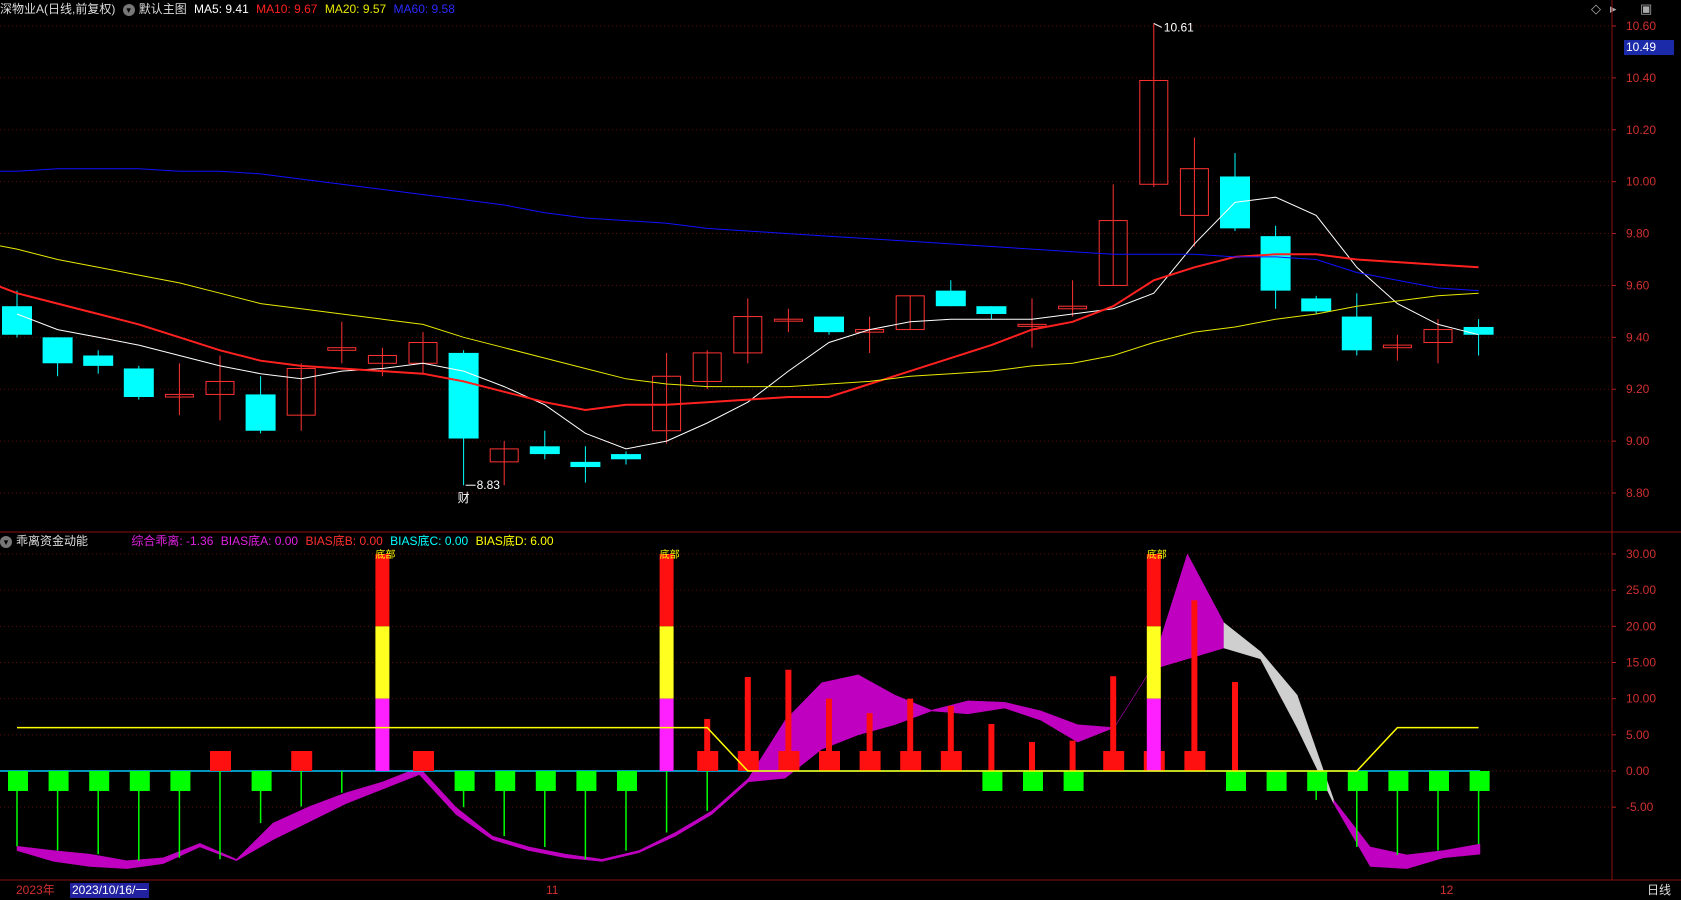 The width and height of the screenshot is (1681, 900). I want to click on ma-line-ma60, so click(739, 230).